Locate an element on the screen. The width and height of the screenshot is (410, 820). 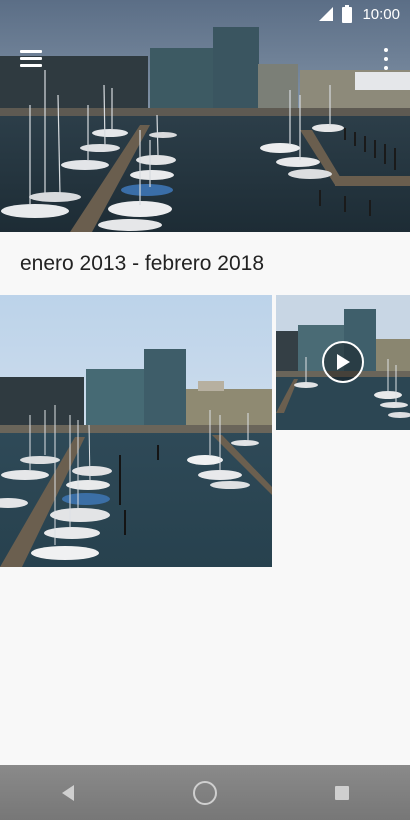
recents-icon is located at coordinates (342, 793).